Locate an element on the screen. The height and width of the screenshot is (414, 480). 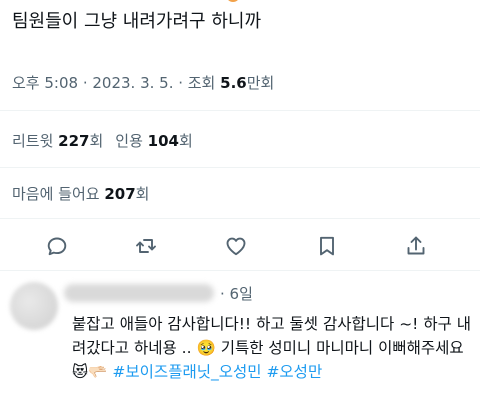
quotes-count: 104 is located at coordinates (163, 141).